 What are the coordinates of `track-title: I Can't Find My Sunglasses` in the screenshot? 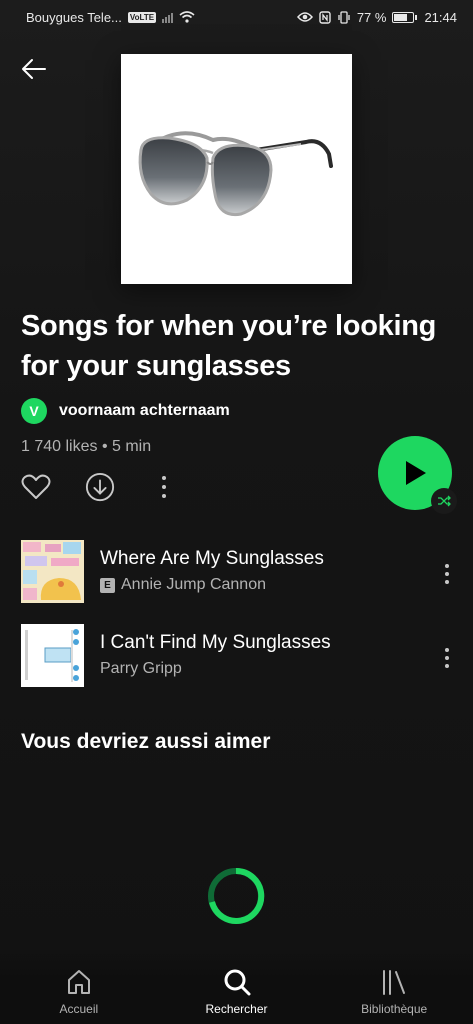 It's located at (215, 642).